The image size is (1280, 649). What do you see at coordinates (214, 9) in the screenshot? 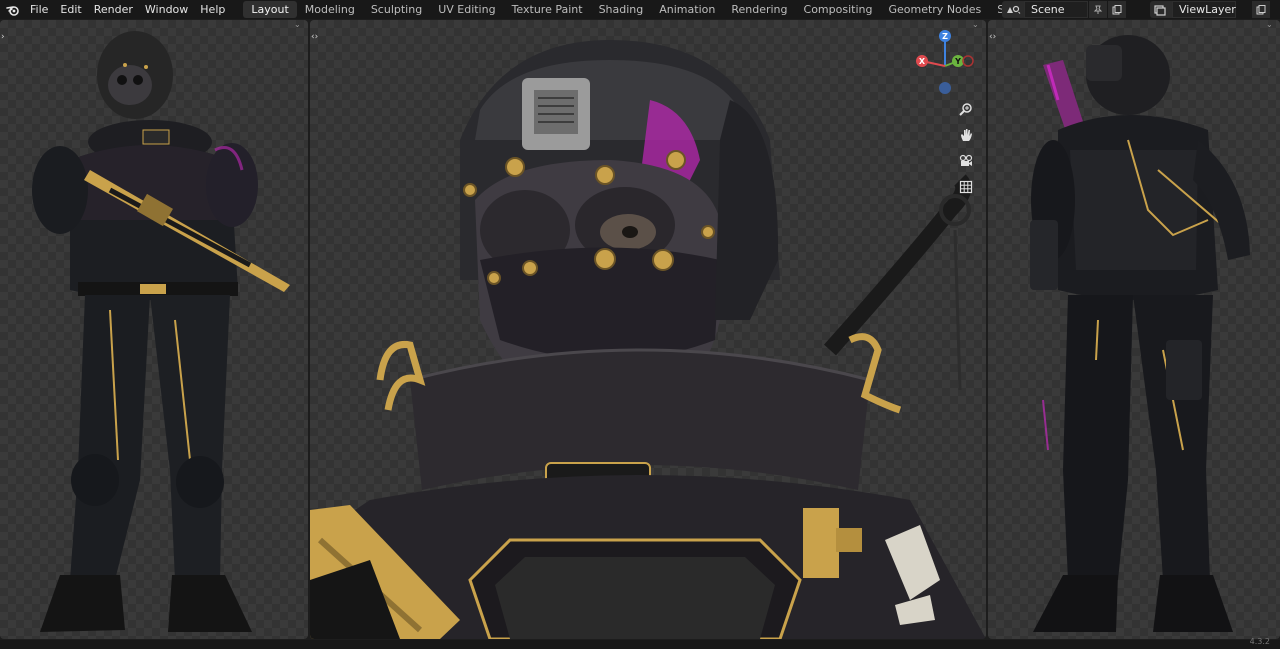
I see `menu-help: Help` at bounding box center [214, 9].